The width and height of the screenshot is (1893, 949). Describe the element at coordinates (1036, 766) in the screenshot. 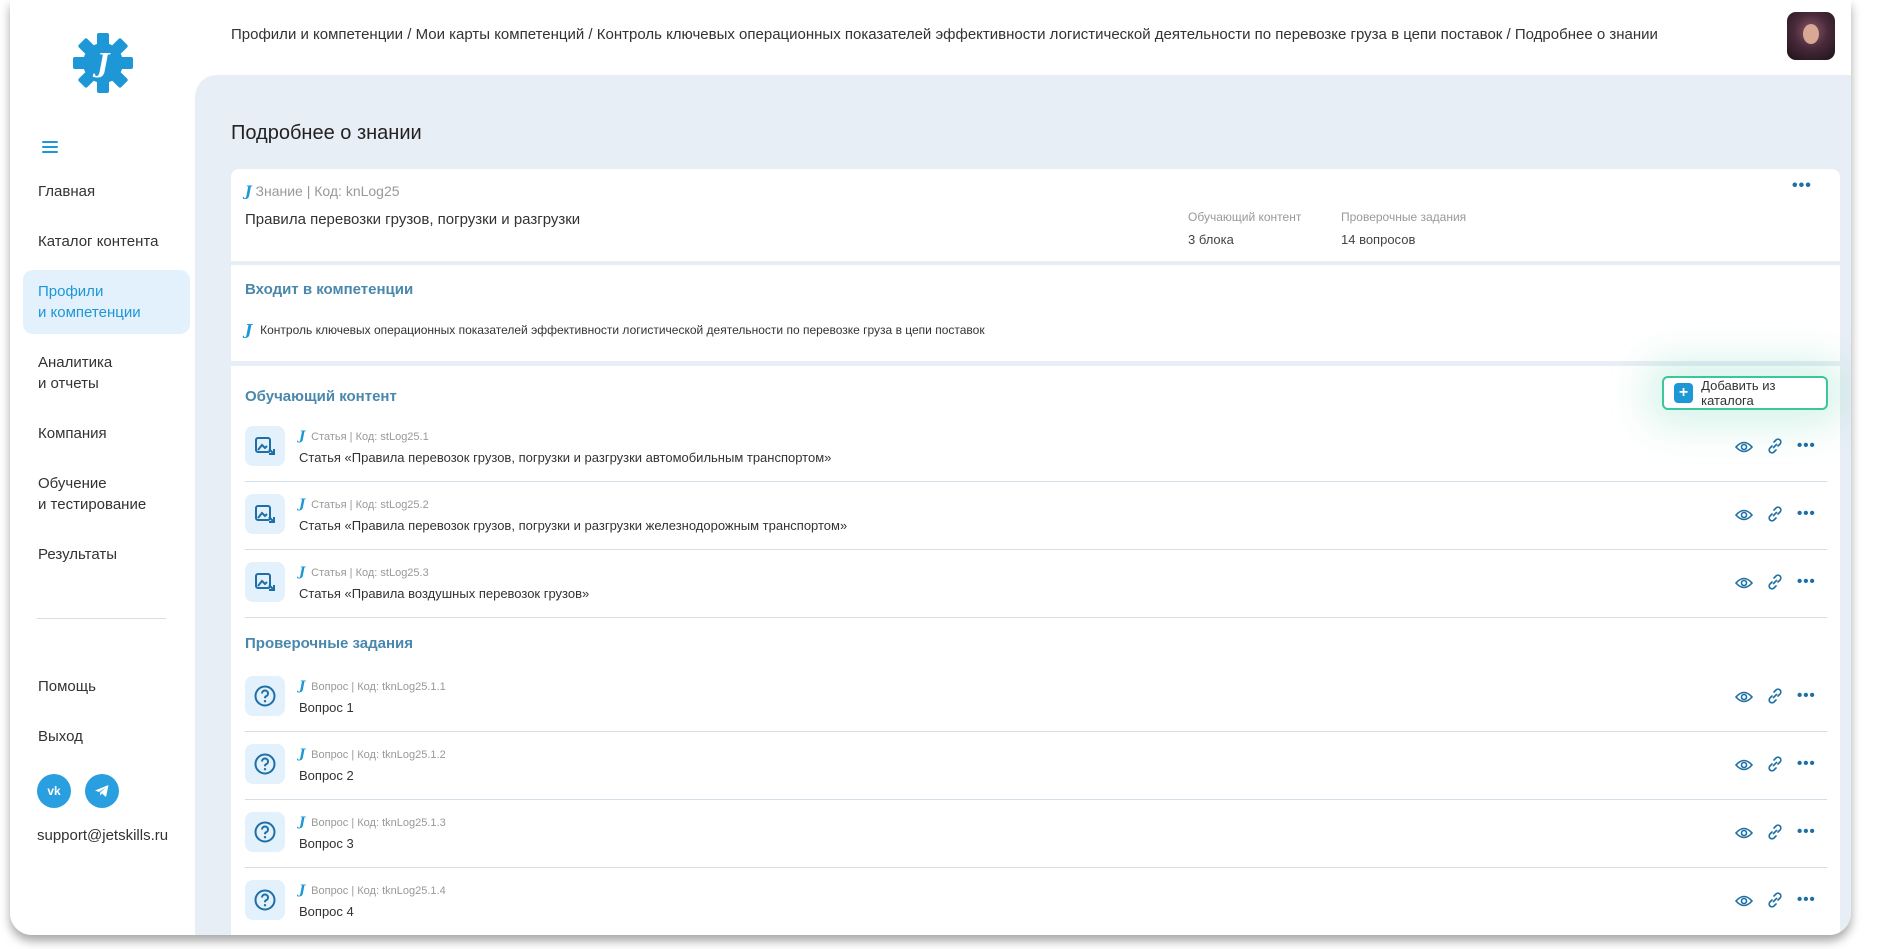

I see `list-item: J Вопрос | Код: tknLog25.1.2 Вопрос 2 •••` at that location.